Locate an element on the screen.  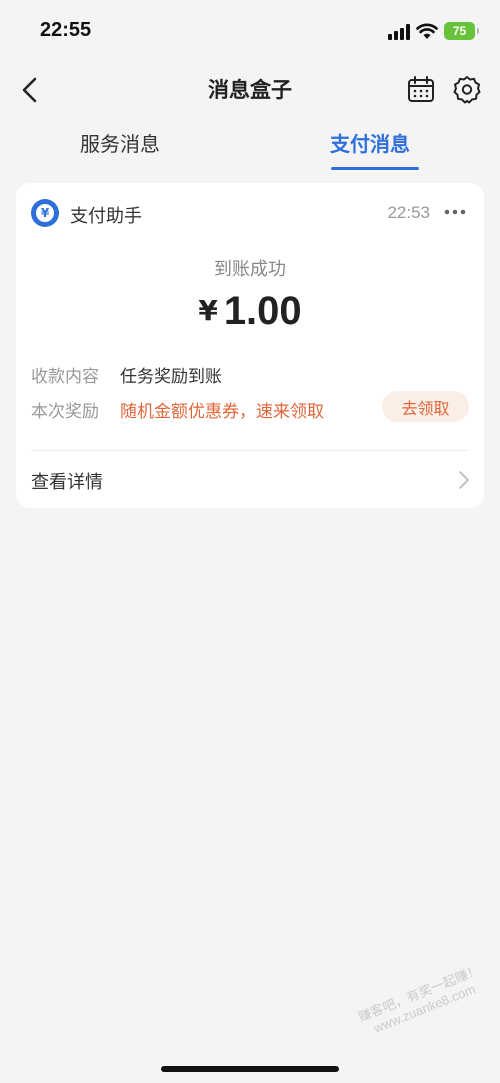
view-details-link: 查看详情 is located at coordinates (250, 479).